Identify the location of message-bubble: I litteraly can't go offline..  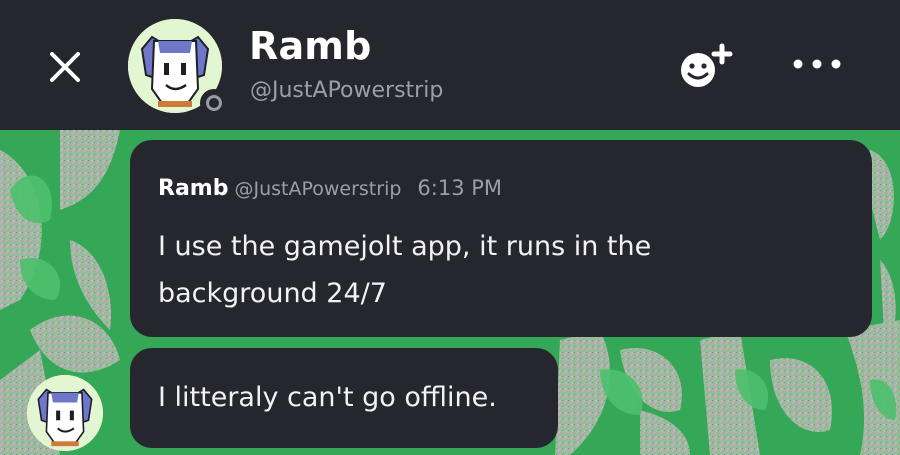
(344, 398).